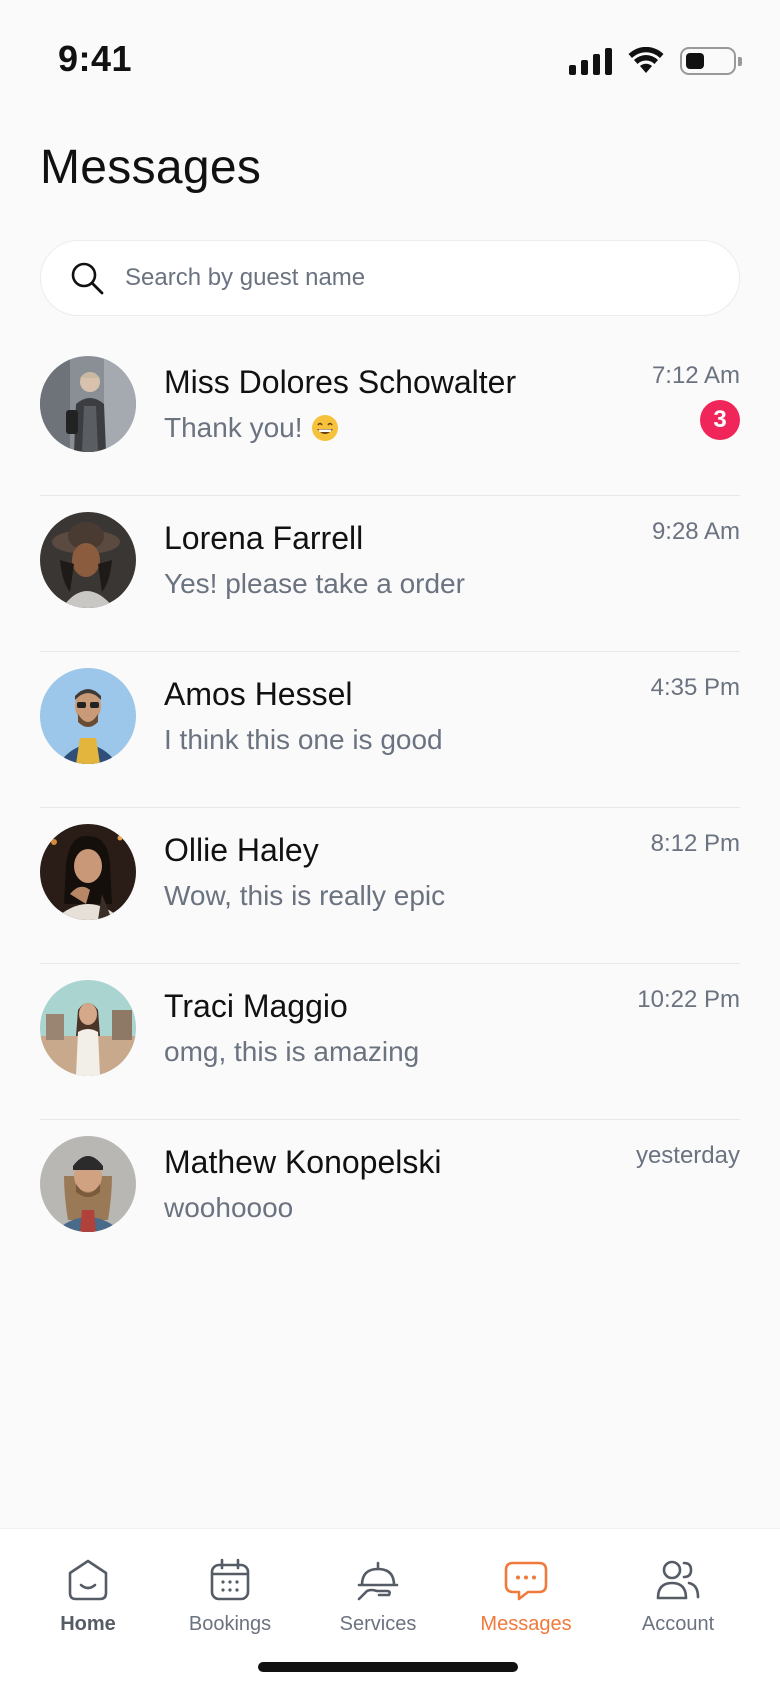 The image size is (780, 1688). What do you see at coordinates (388, 1667) in the screenshot?
I see `home-indicator` at bounding box center [388, 1667].